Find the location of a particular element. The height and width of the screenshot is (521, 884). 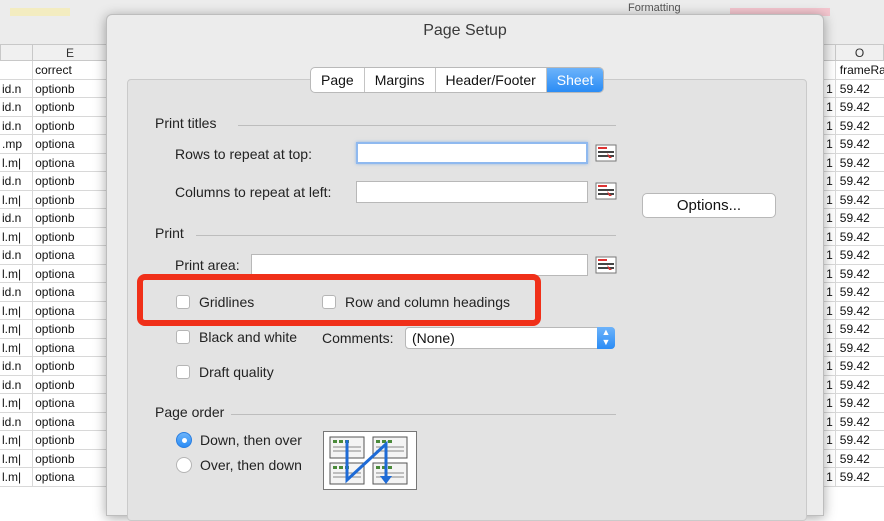

comments-select: (None) ▲ ▼ is located at coordinates (510, 338).